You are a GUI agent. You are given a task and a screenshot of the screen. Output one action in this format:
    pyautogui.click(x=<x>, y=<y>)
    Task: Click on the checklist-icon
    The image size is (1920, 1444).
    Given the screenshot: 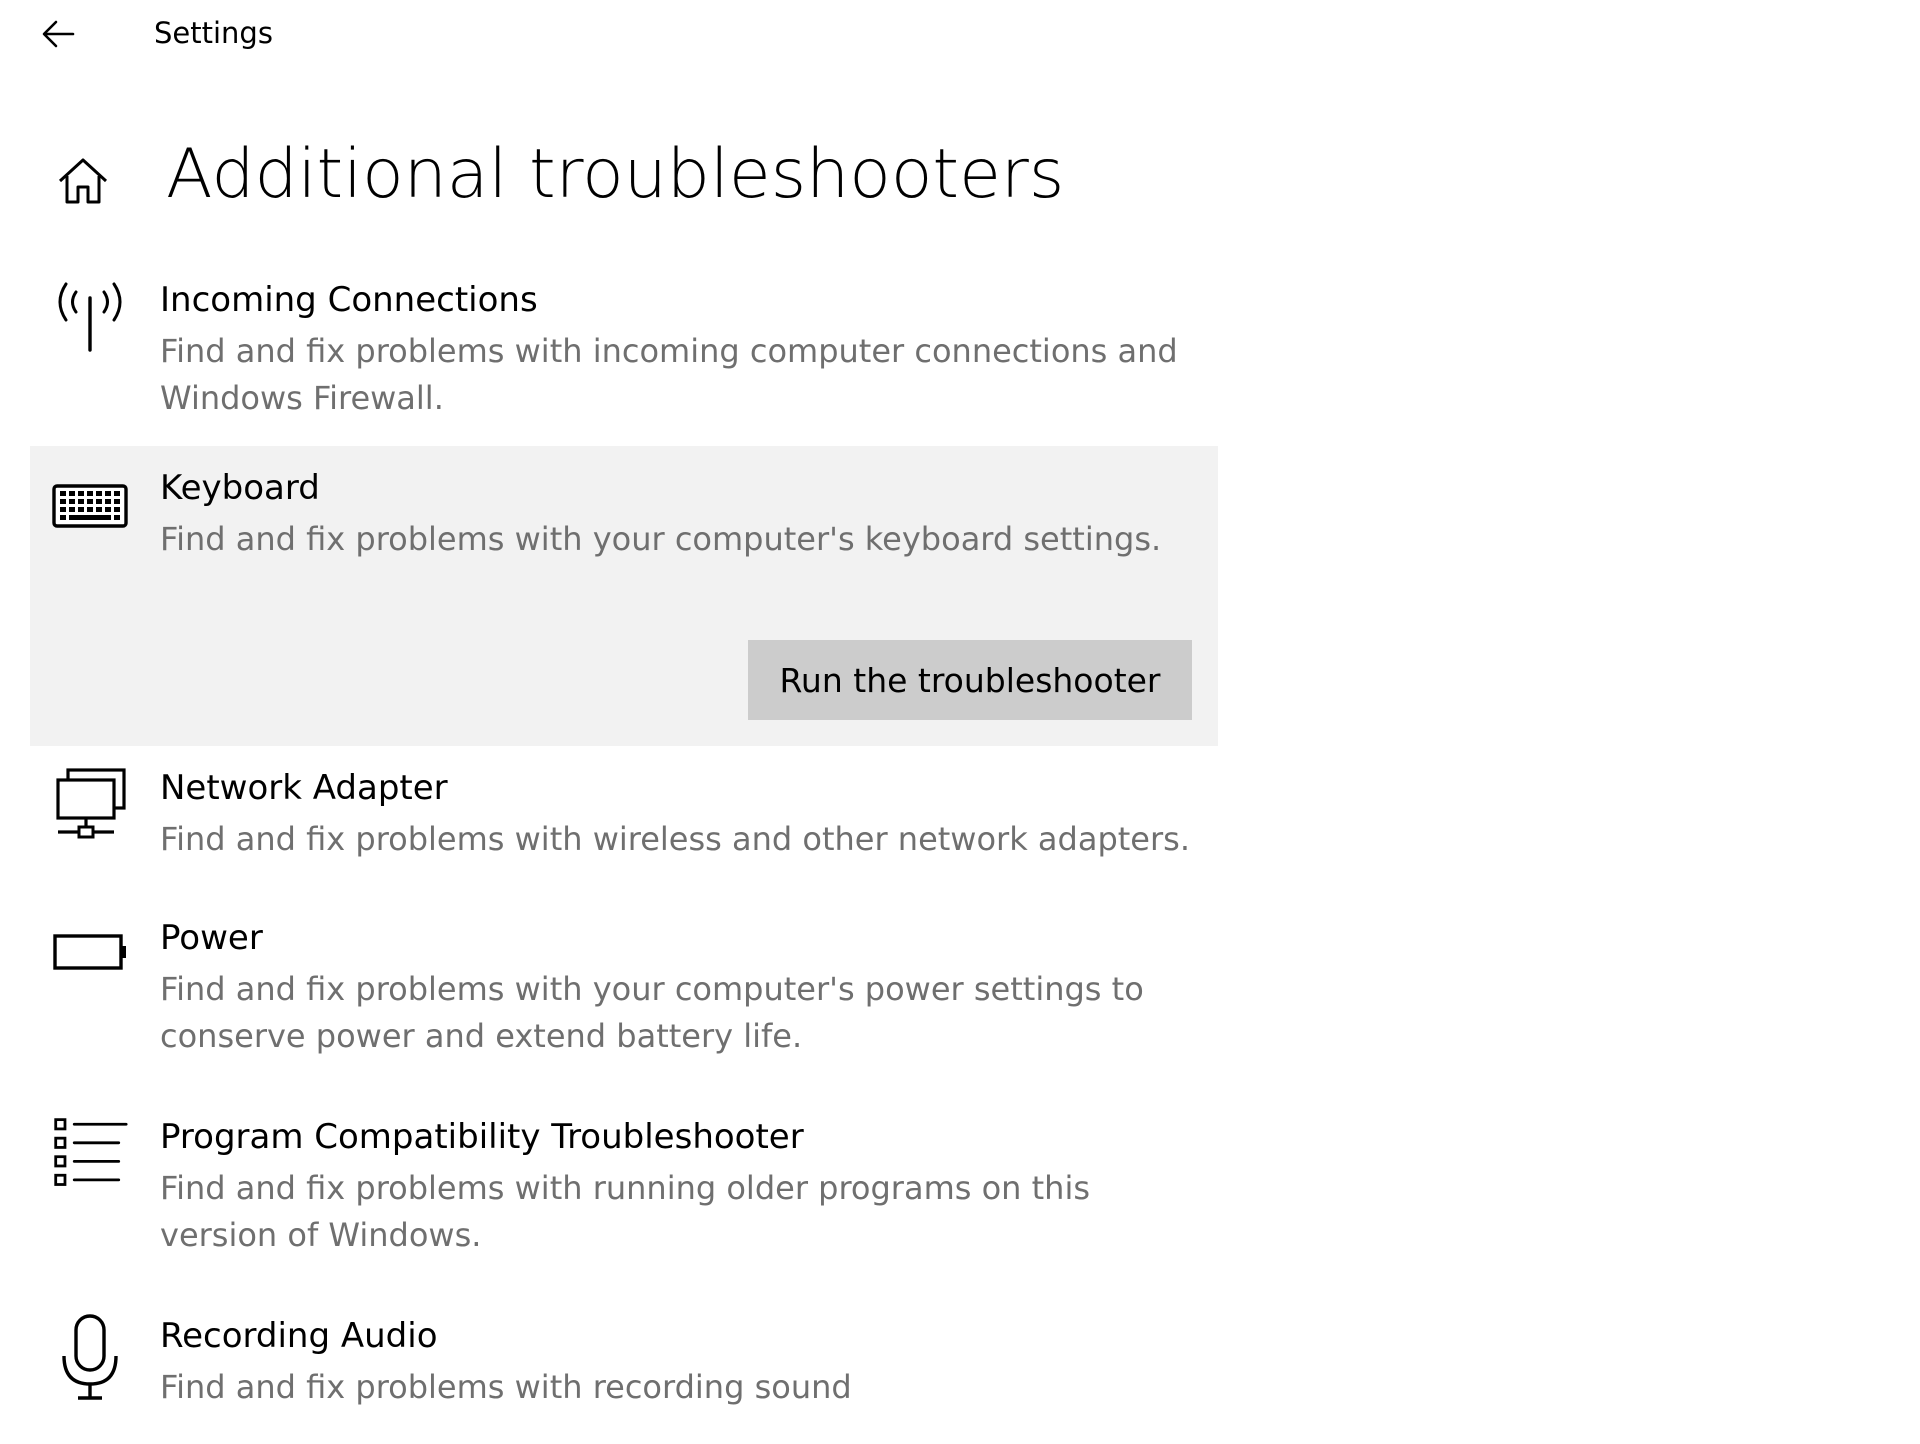 What is the action you would take?
    pyautogui.click(x=90, y=1153)
    